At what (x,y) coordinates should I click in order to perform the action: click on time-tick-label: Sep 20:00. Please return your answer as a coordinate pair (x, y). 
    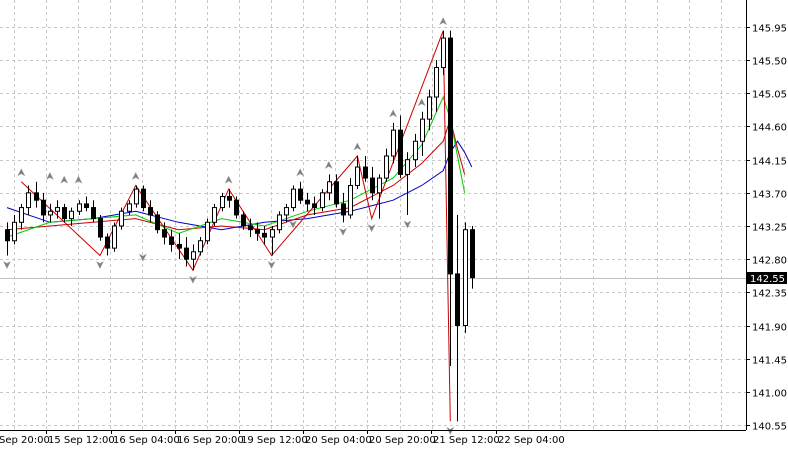
    Looking at the image, I should click on (25, 440).